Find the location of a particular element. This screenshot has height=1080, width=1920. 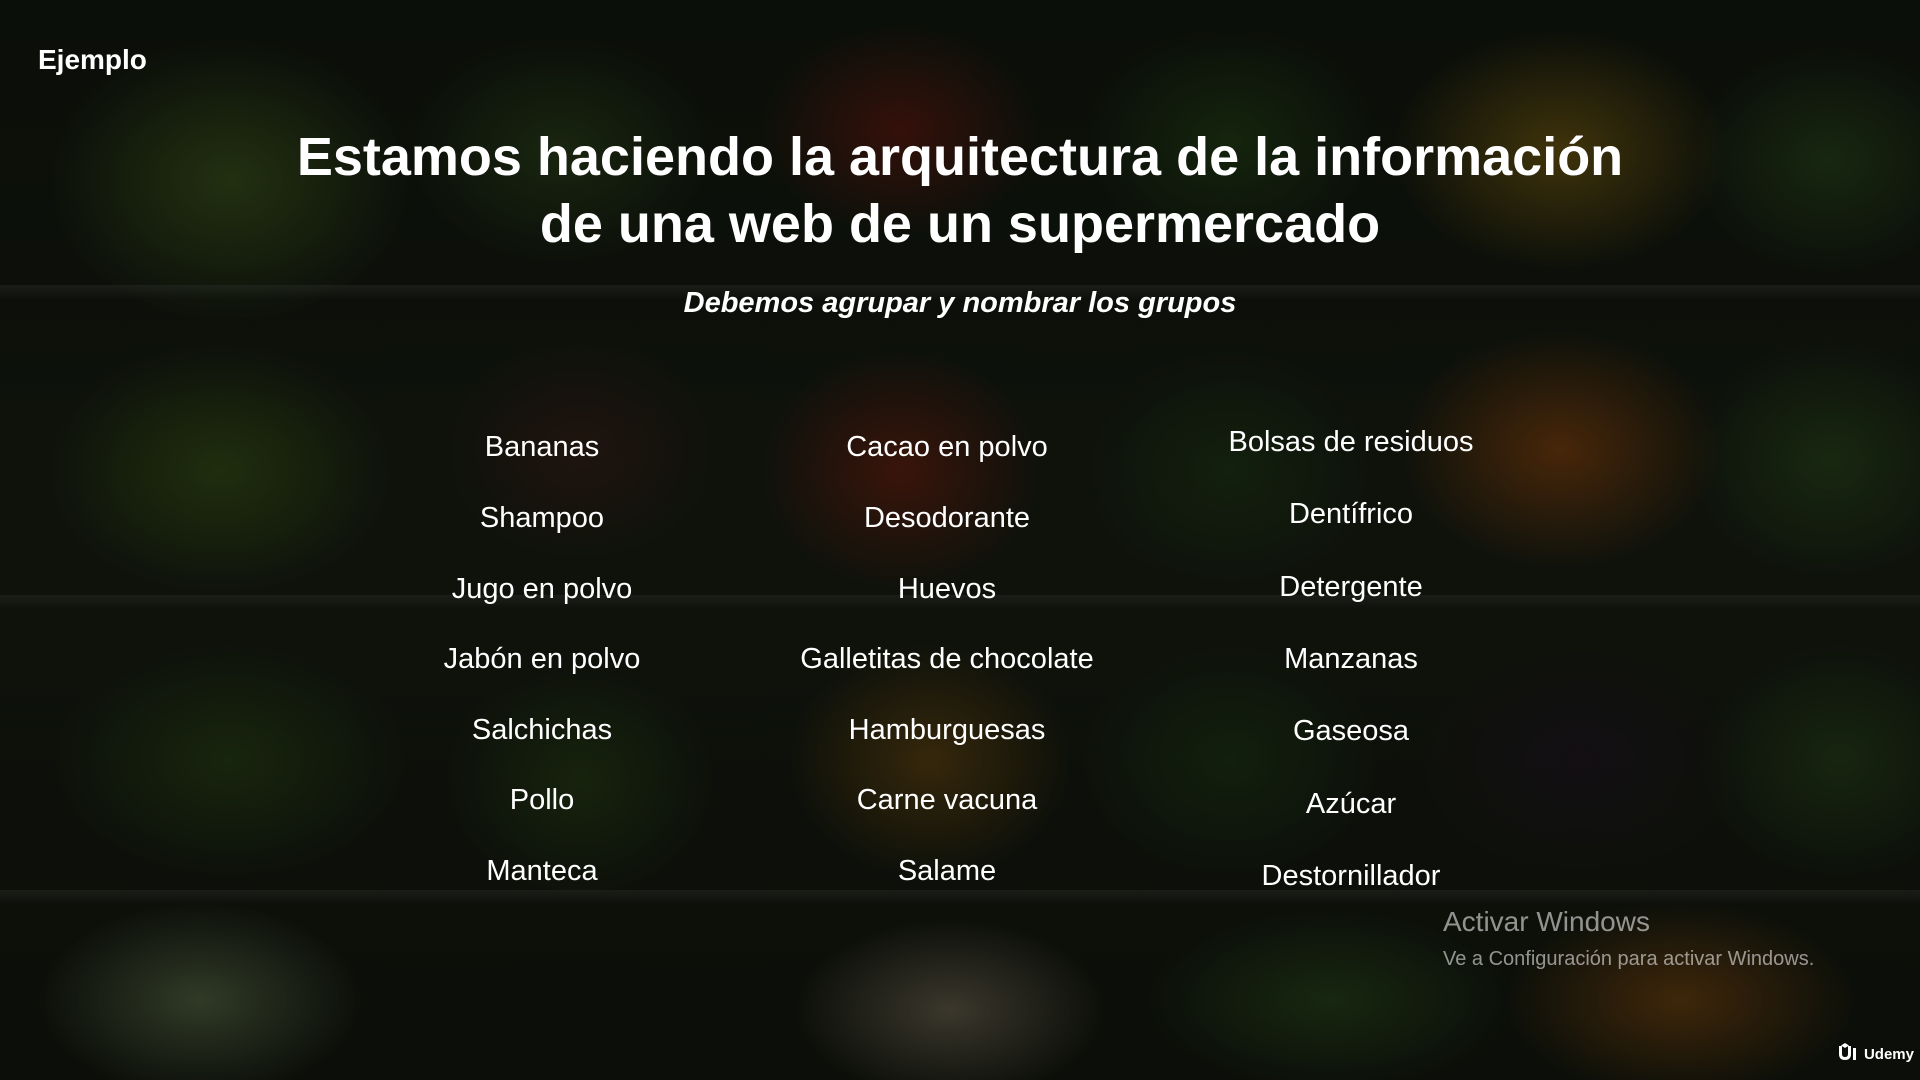

brand-name: Udemy is located at coordinates (1888, 1054).